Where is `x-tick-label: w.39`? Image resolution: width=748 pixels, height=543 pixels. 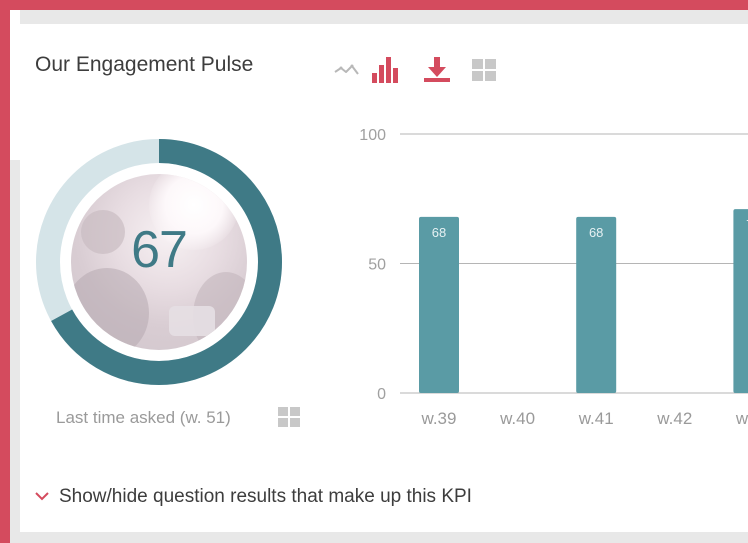
x-tick-label: w.39 is located at coordinates (439, 418).